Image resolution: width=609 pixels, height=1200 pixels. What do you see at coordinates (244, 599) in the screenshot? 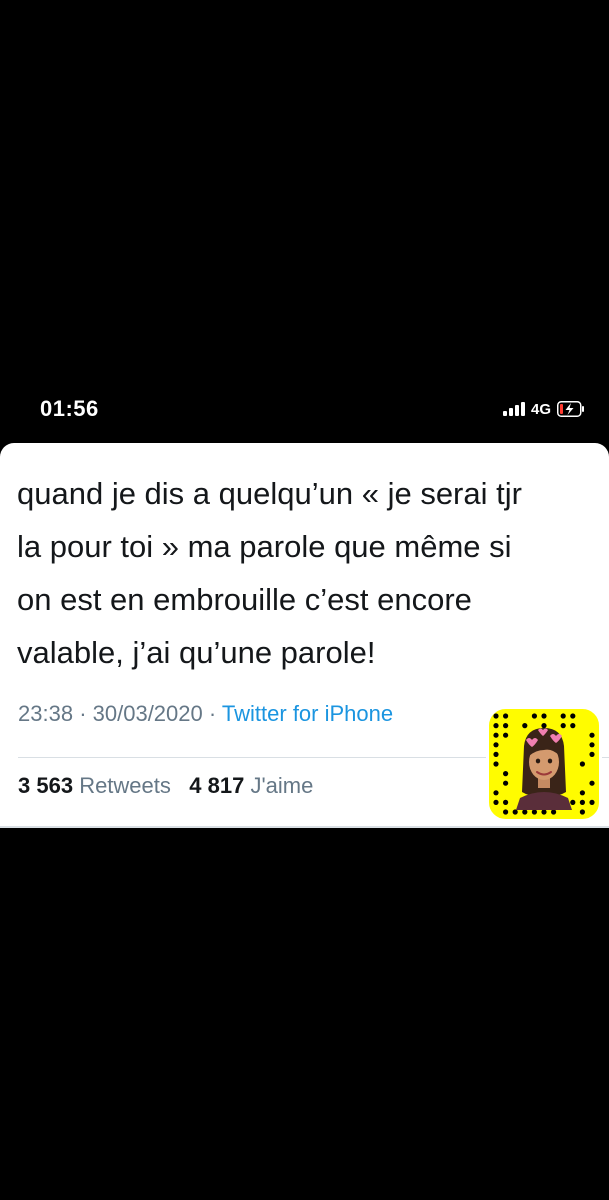
I see `tweet-line: on est en embrouille c’est encore` at bounding box center [244, 599].